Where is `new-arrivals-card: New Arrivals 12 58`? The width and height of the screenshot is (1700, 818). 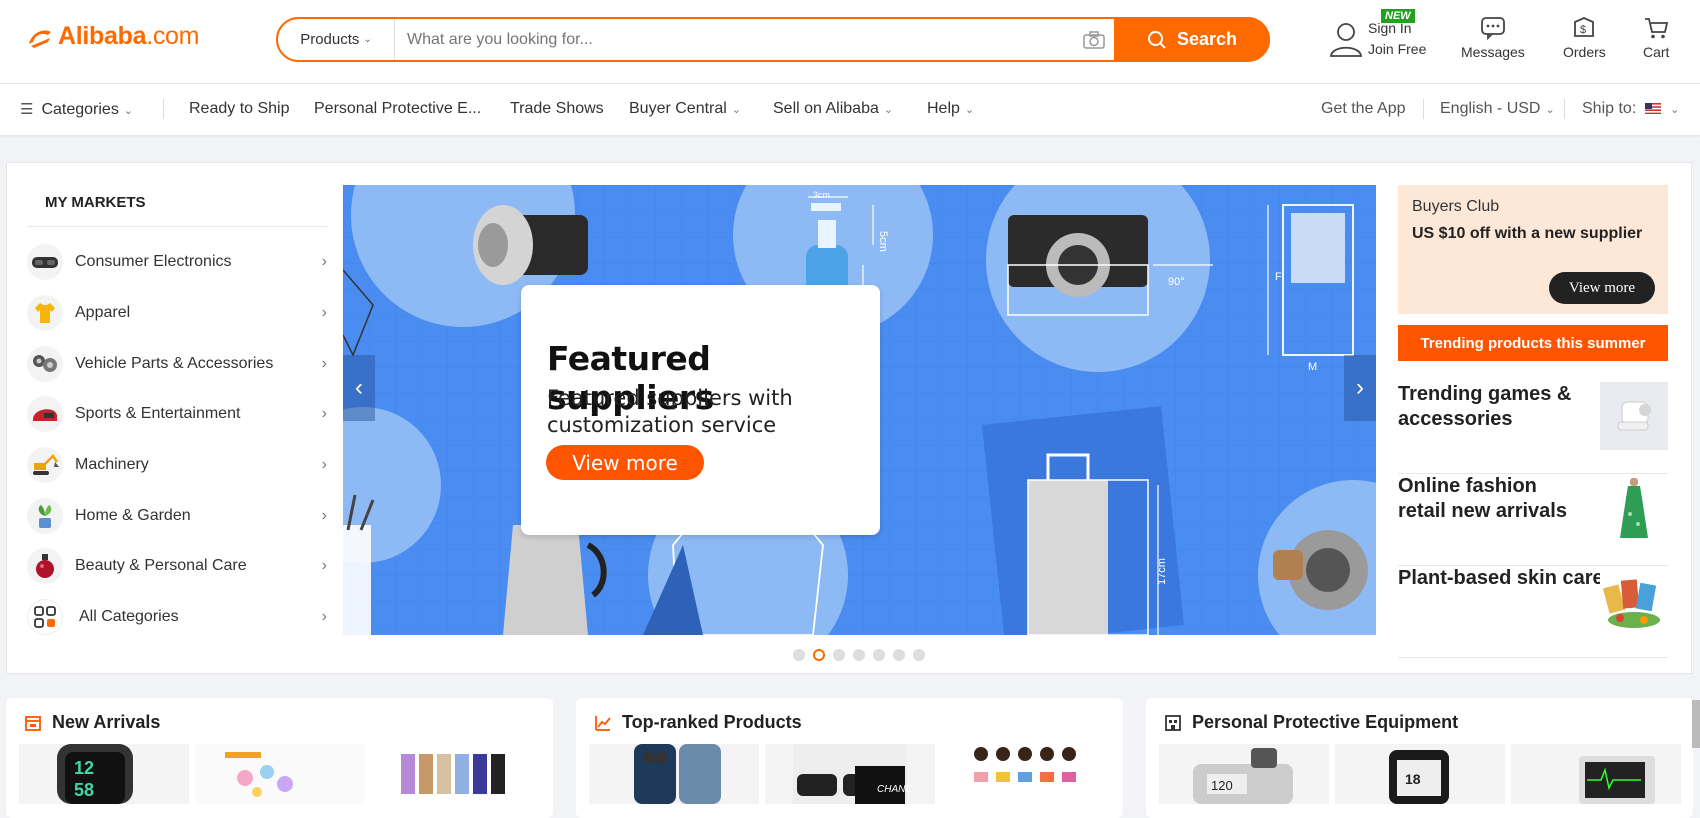 new-arrivals-card: New Arrivals 12 58 is located at coordinates (279, 758).